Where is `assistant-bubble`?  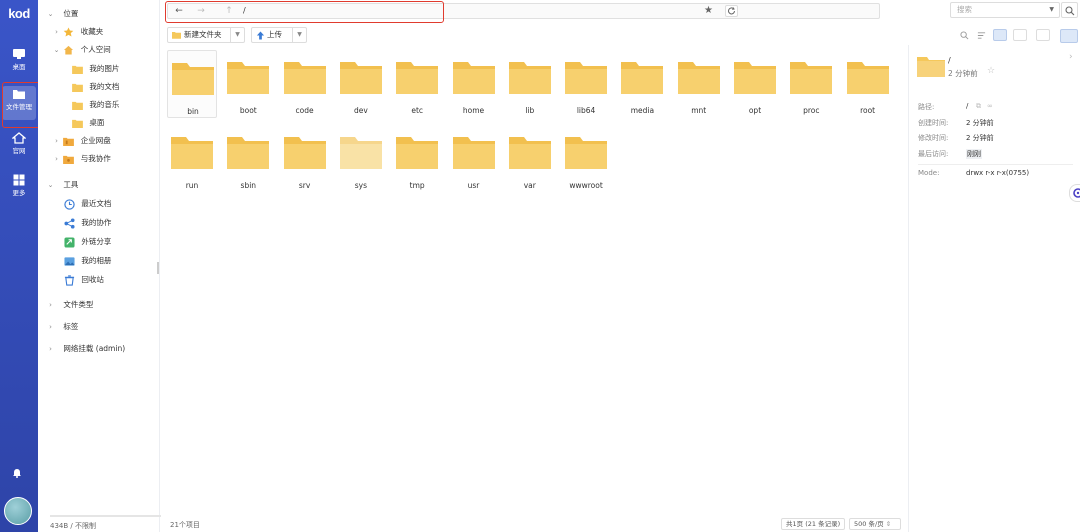 assistant-bubble is located at coordinates (1074, 193).